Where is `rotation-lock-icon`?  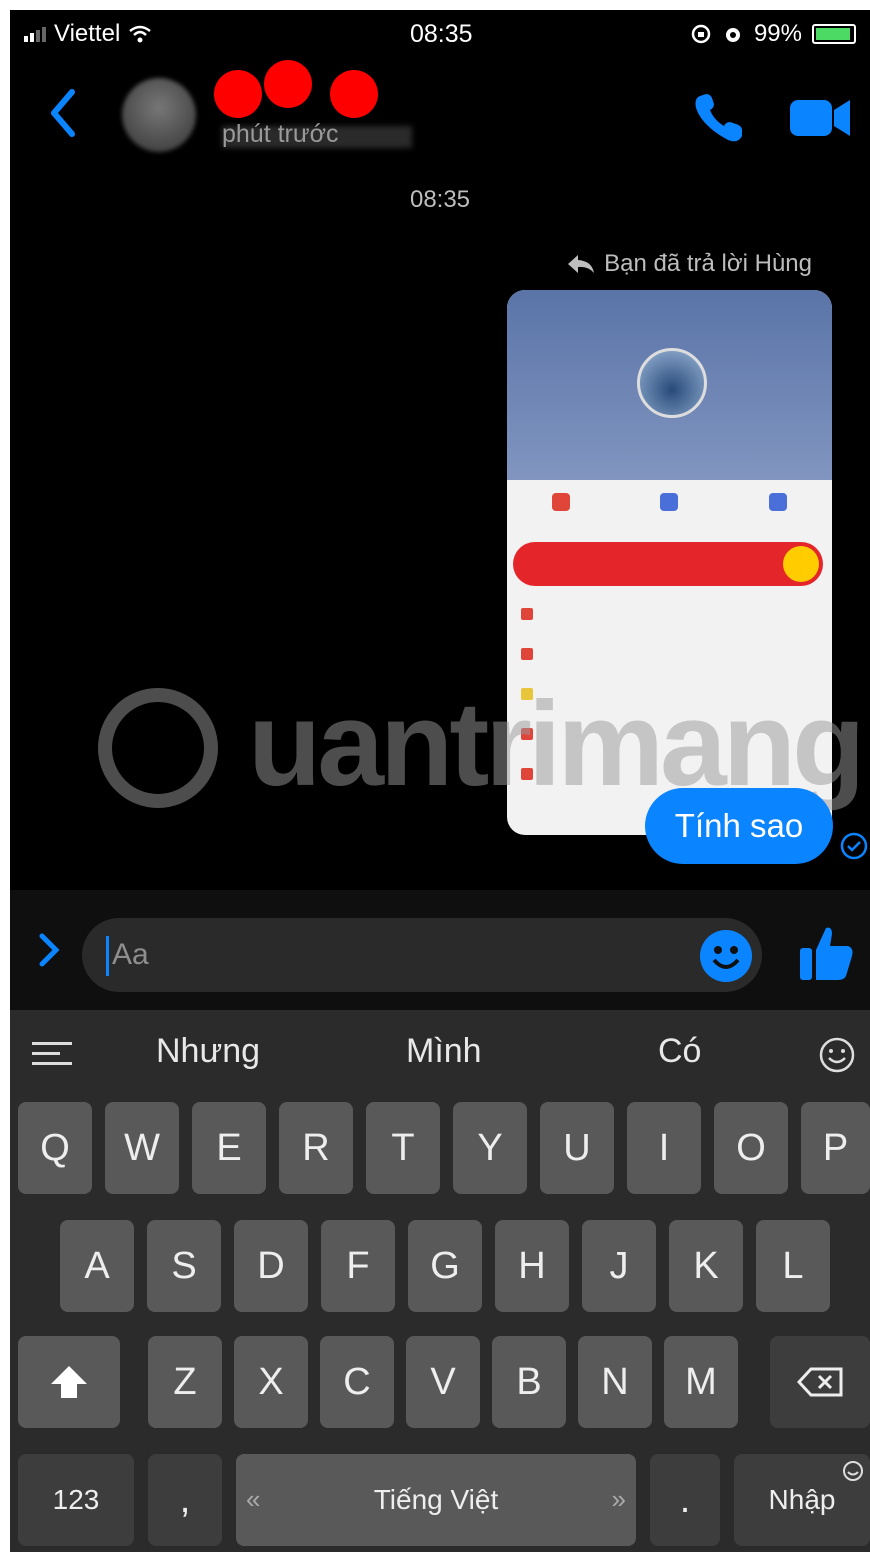
rotation-lock-icon is located at coordinates (701, 34).